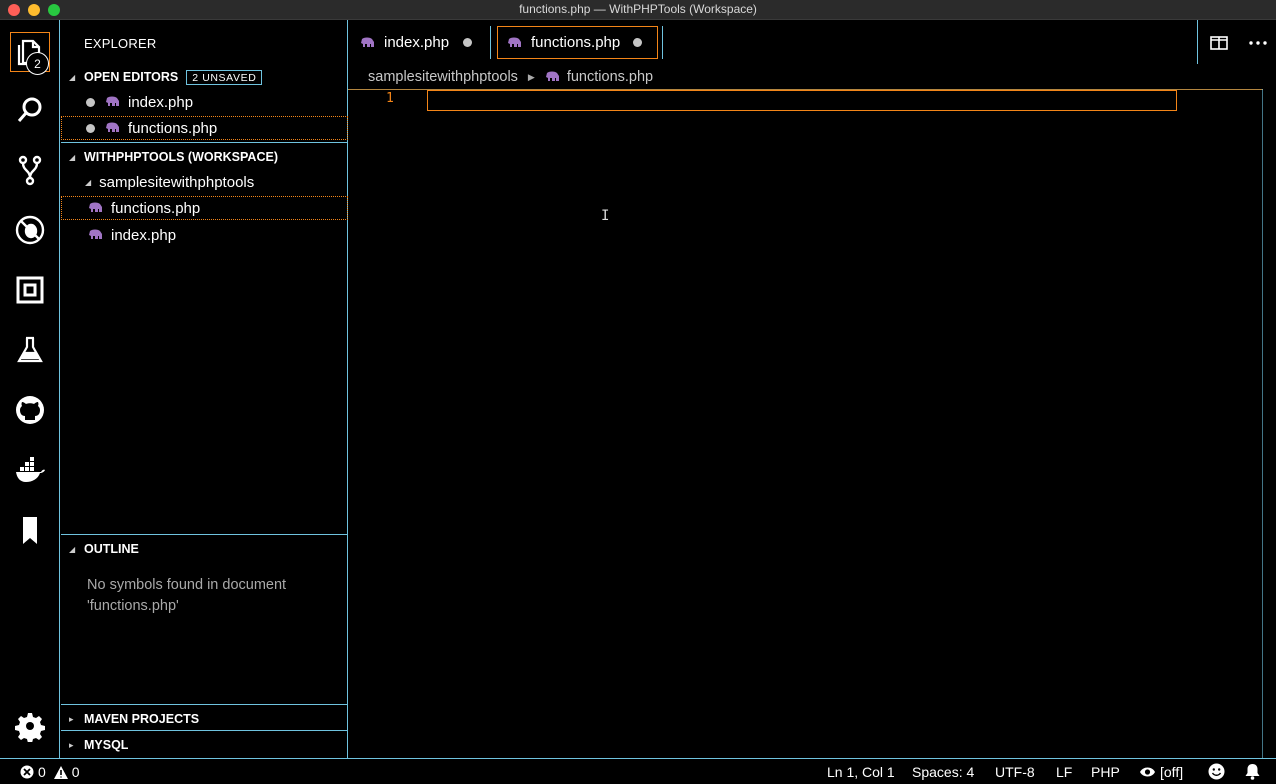 The height and width of the screenshot is (784, 1276). What do you see at coordinates (1252, 771) in the screenshot?
I see `notifications-bell-icon` at bounding box center [1252, 771].